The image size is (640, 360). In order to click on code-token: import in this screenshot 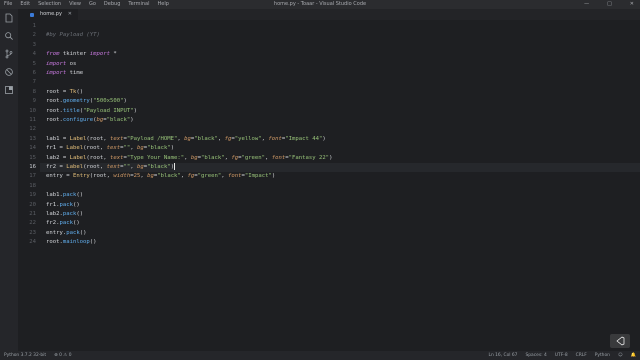, I will do `click(100, 54)`.